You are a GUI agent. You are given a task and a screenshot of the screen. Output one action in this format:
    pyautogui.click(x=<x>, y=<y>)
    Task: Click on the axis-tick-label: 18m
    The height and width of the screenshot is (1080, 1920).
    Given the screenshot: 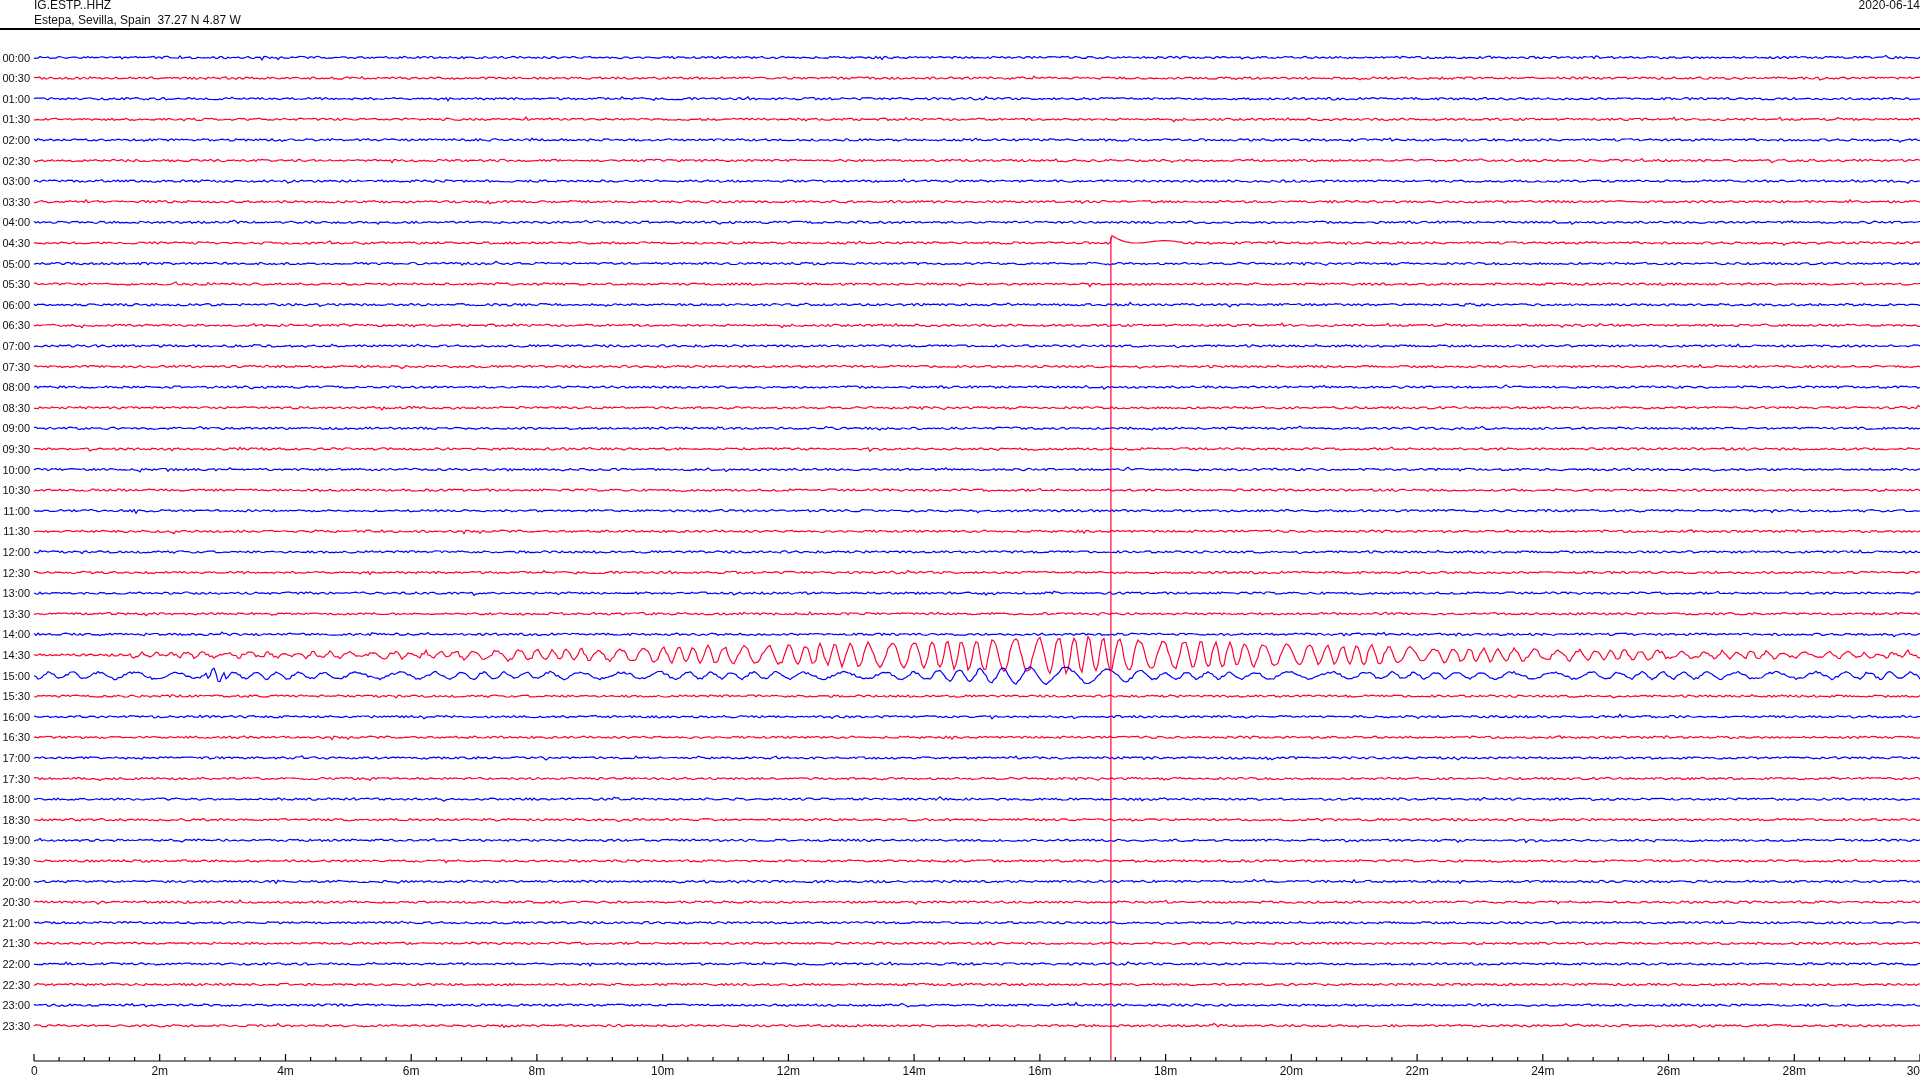 What is the action you would take?
    pyautogui.click(x=1165, y=1071)
    